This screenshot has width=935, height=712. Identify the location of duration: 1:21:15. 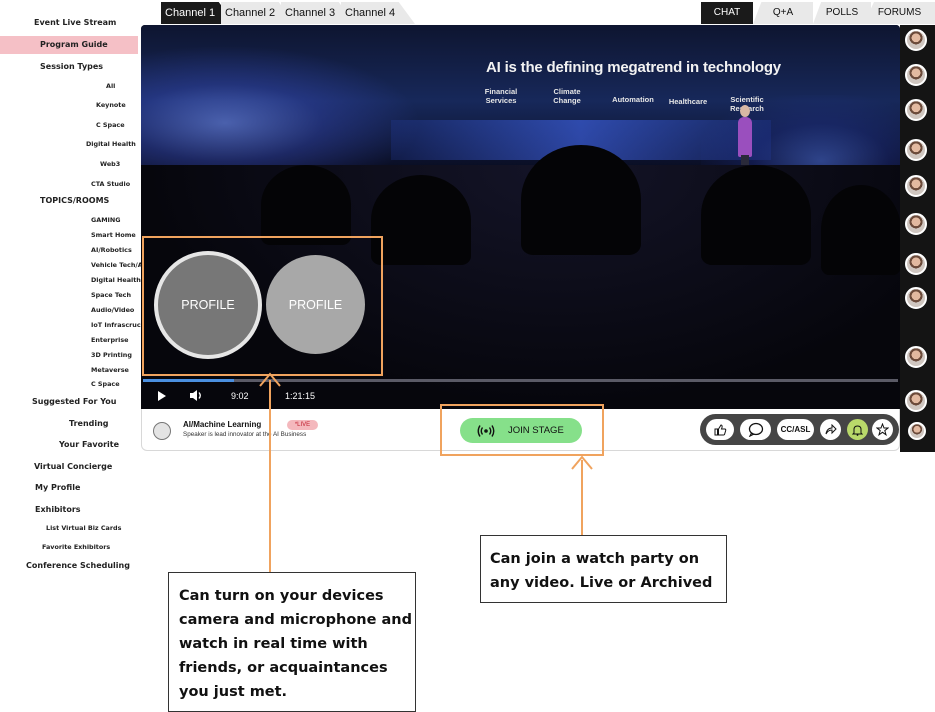
(300, 396).